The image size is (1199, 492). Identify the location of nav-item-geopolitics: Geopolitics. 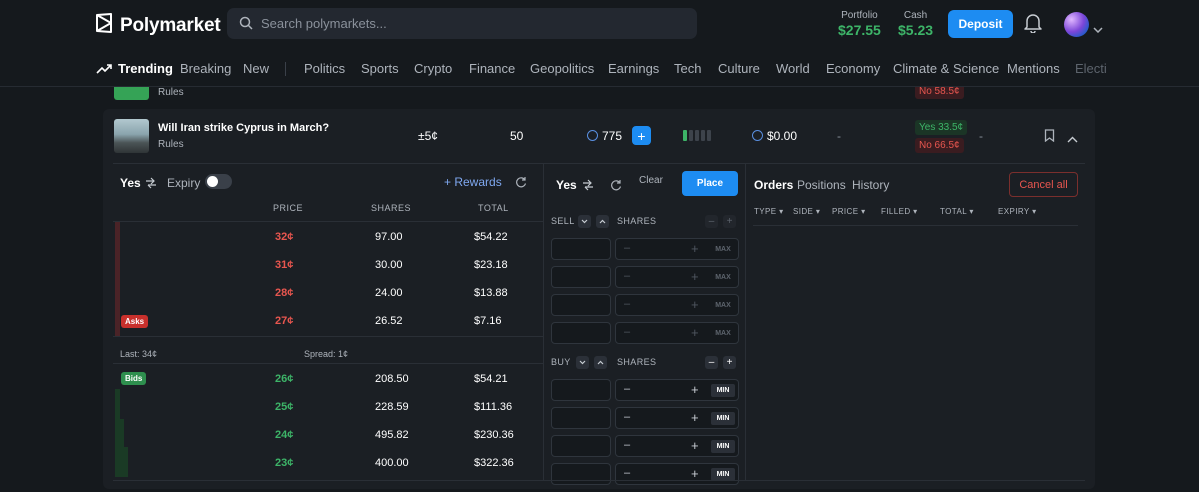
(562, 68).